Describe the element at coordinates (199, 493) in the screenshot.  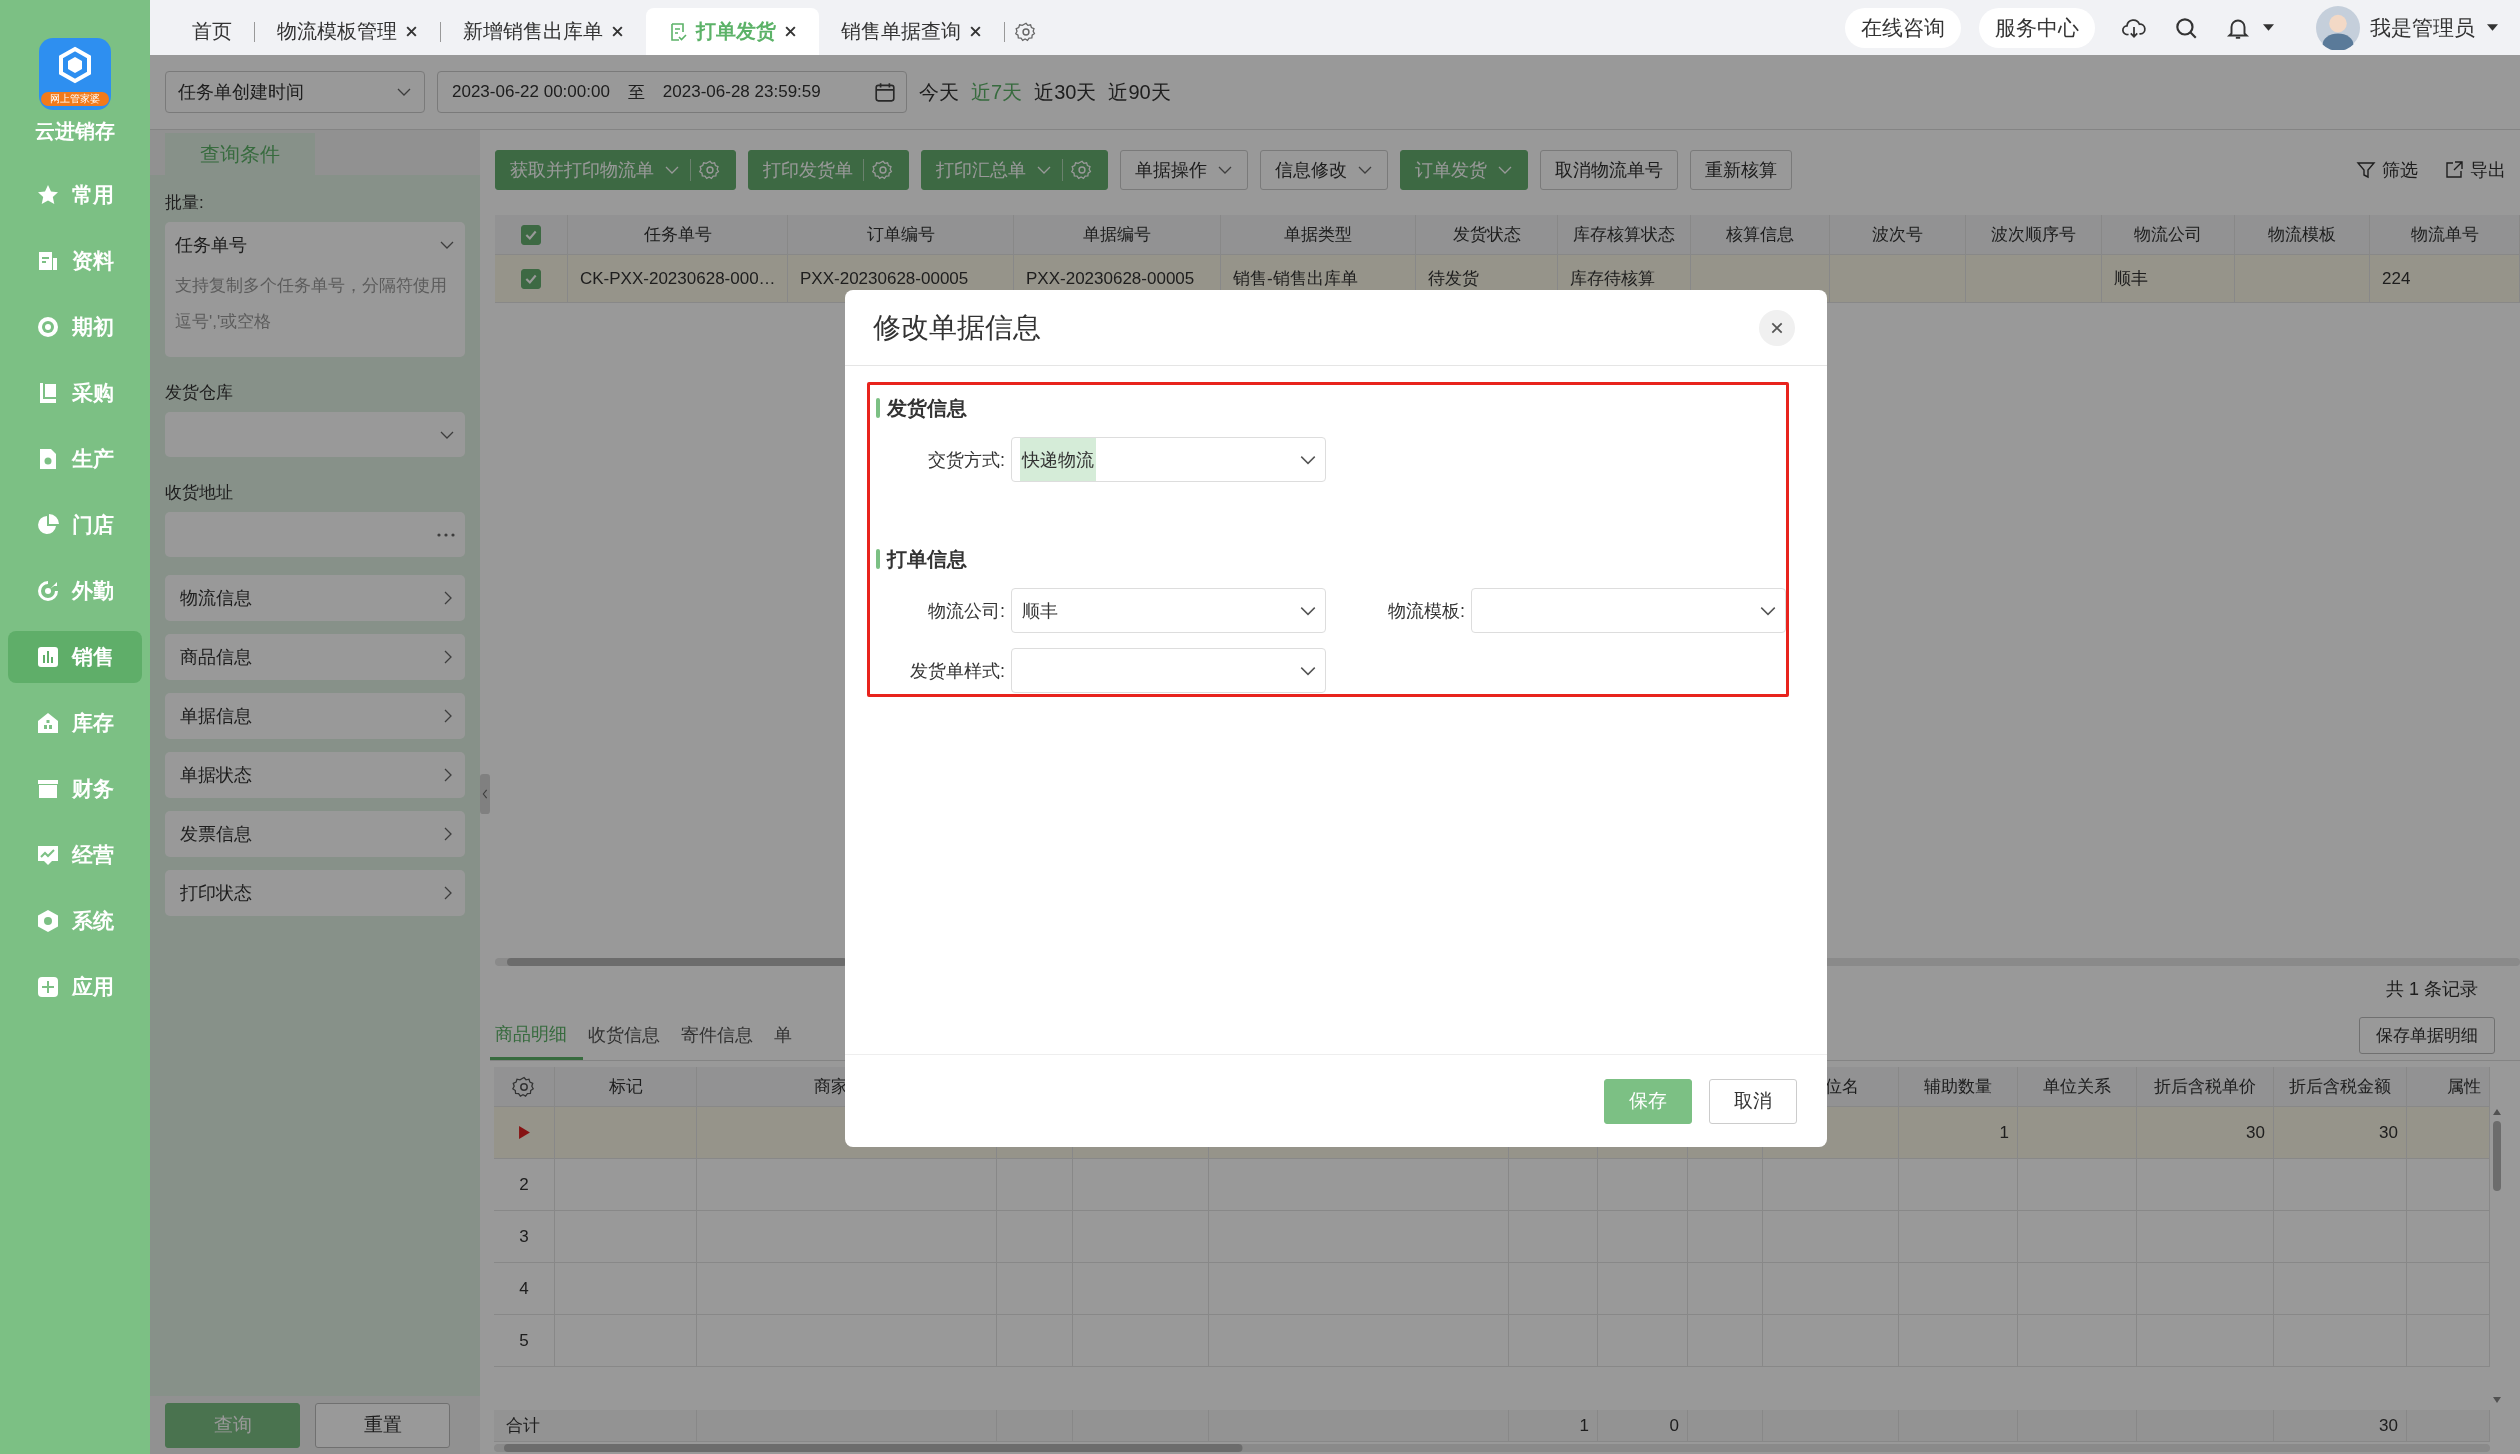
I see `field-label: 收货地址` at that location.